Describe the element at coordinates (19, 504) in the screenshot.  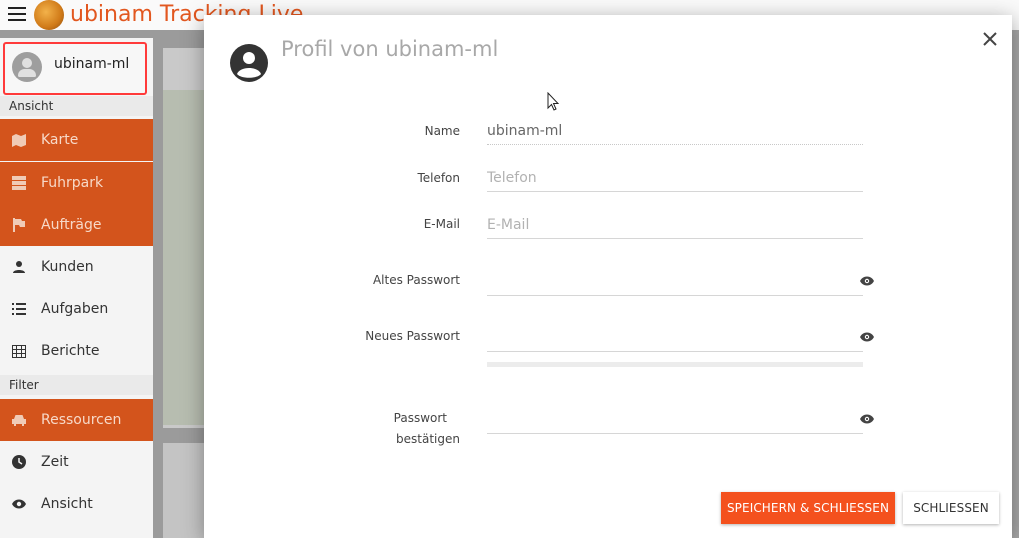
I see `eye-icon` at that location.